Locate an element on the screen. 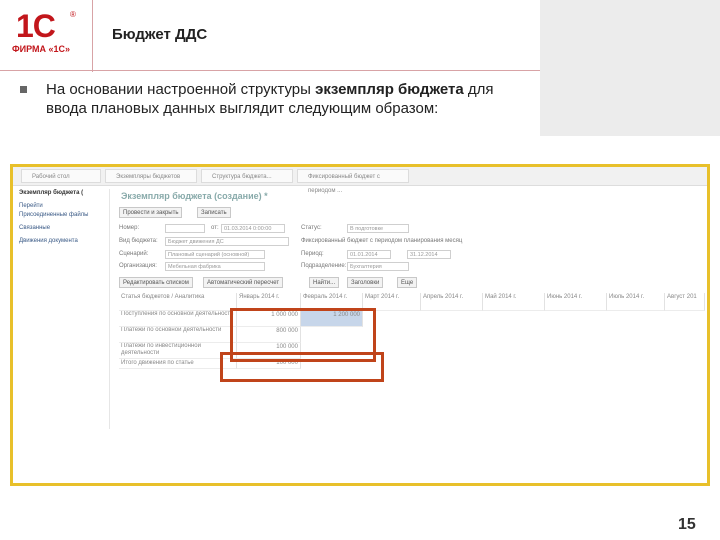 The image size is (720, 540). status-label: Статус: is located at coordinates (311, 228).